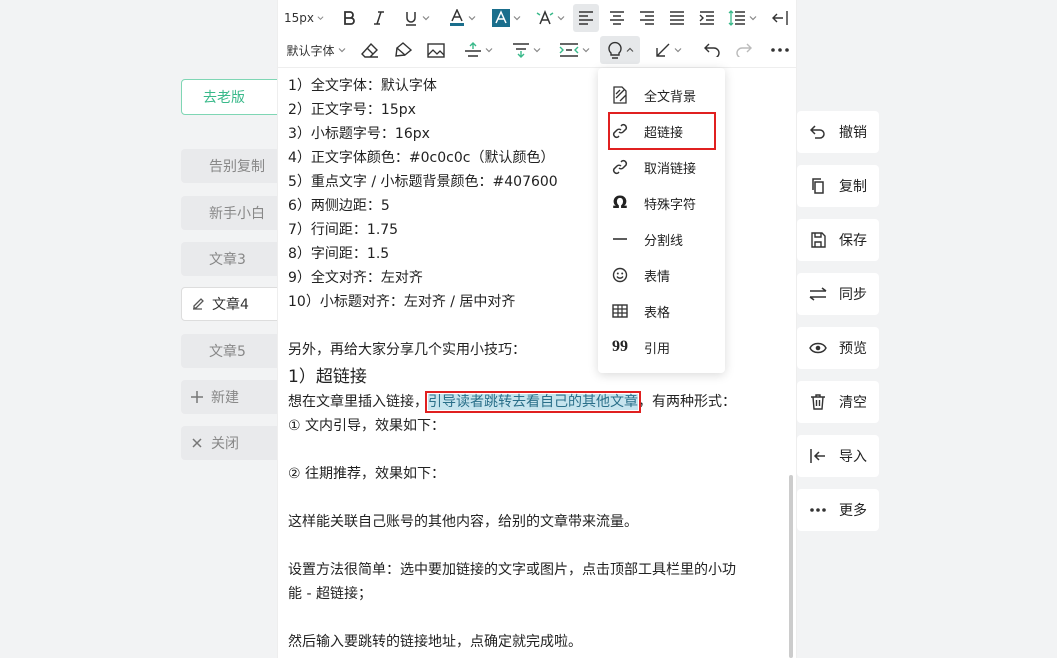 The width and height of the screenshot is (1064, 658). I want to click on plus-icon, so click(197, 397).